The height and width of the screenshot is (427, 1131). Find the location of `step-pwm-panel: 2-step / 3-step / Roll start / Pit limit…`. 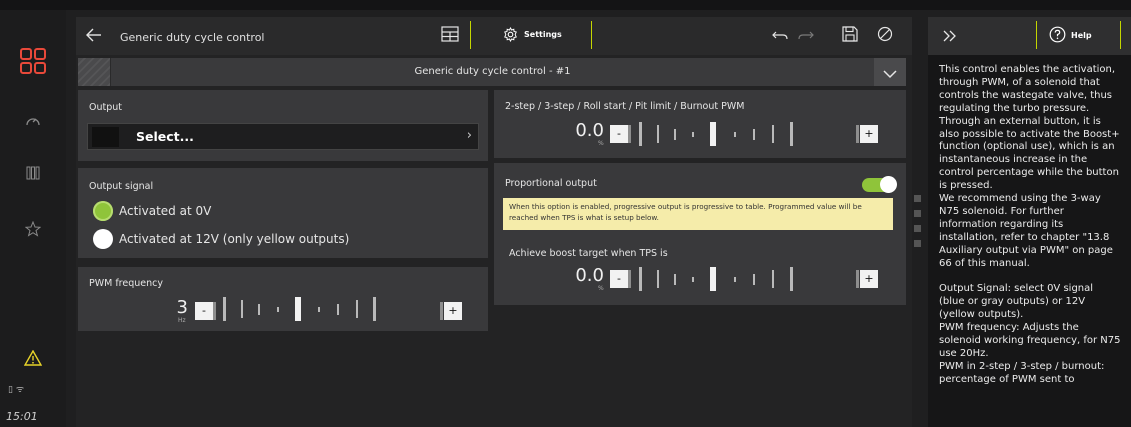

step-pwm-panel: 2-step / 3-step / Roll start / Pit limit… is located at coordinates (700, 124).